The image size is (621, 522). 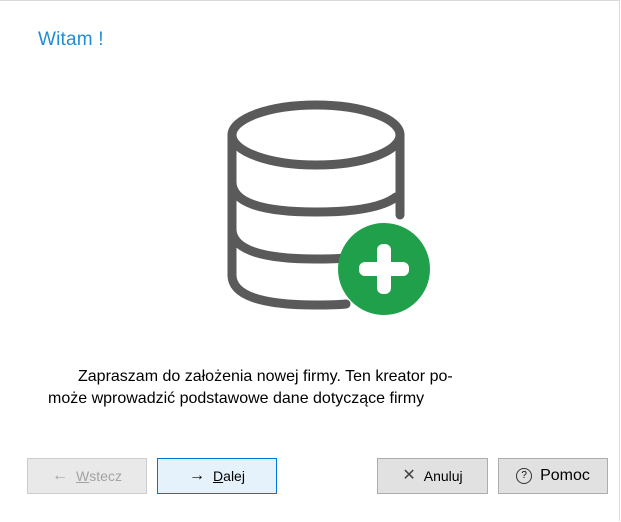 I want to click on help-button: ? Pomoc, so click(x=553, y=476).